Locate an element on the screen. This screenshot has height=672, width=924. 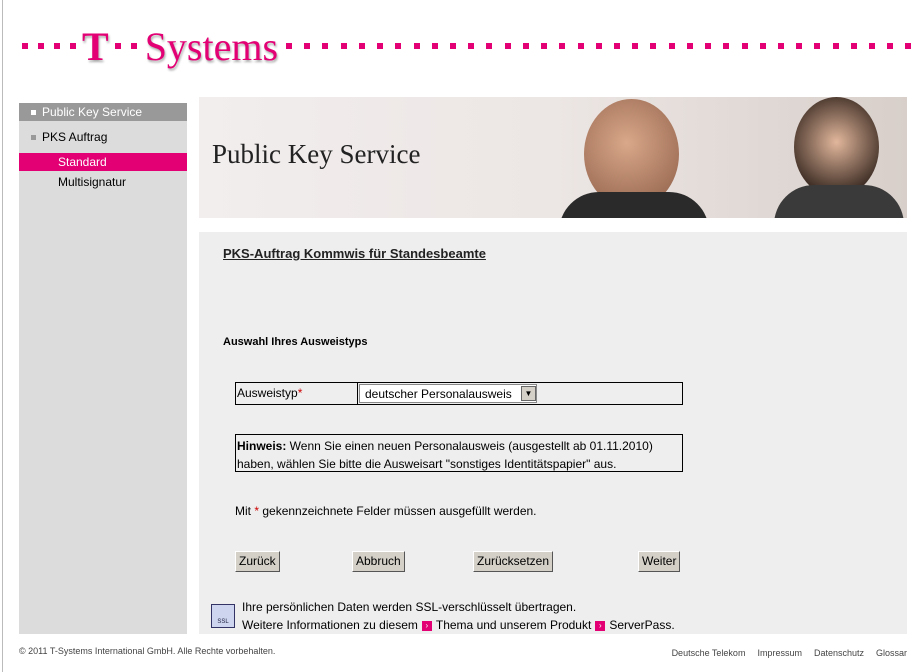
sidebar-item-public-key-service: Public Key Service is located at coordinates (103, 112).